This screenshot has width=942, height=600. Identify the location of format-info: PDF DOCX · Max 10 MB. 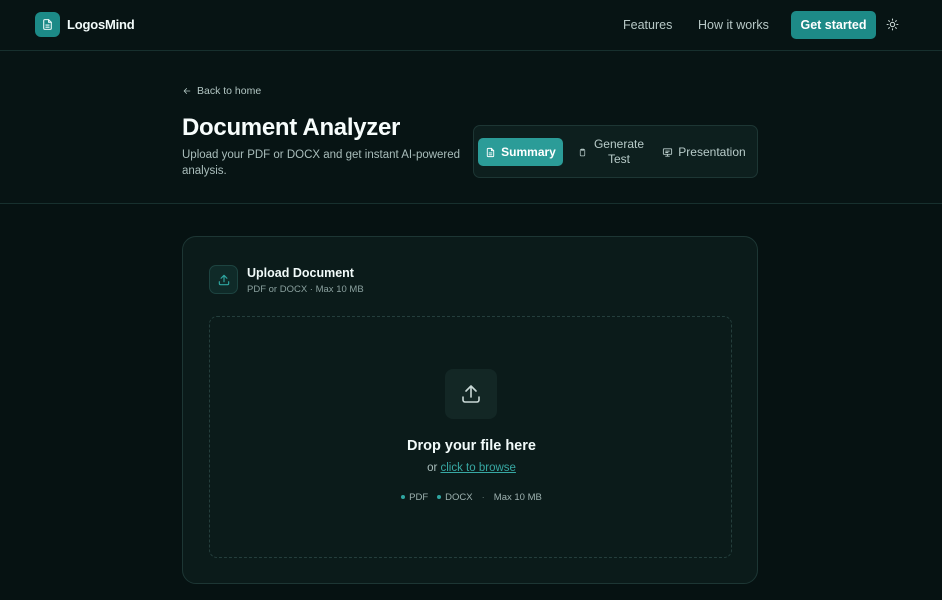
(471, 497).